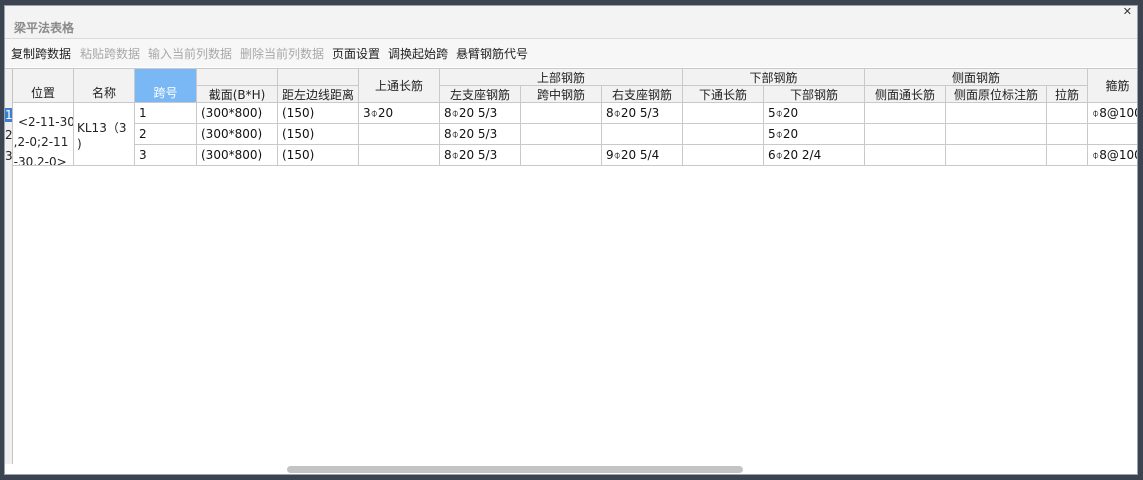  Describe the element at coordinates (8, 156) in the screenshot. I see `row-number: 3` at that location.